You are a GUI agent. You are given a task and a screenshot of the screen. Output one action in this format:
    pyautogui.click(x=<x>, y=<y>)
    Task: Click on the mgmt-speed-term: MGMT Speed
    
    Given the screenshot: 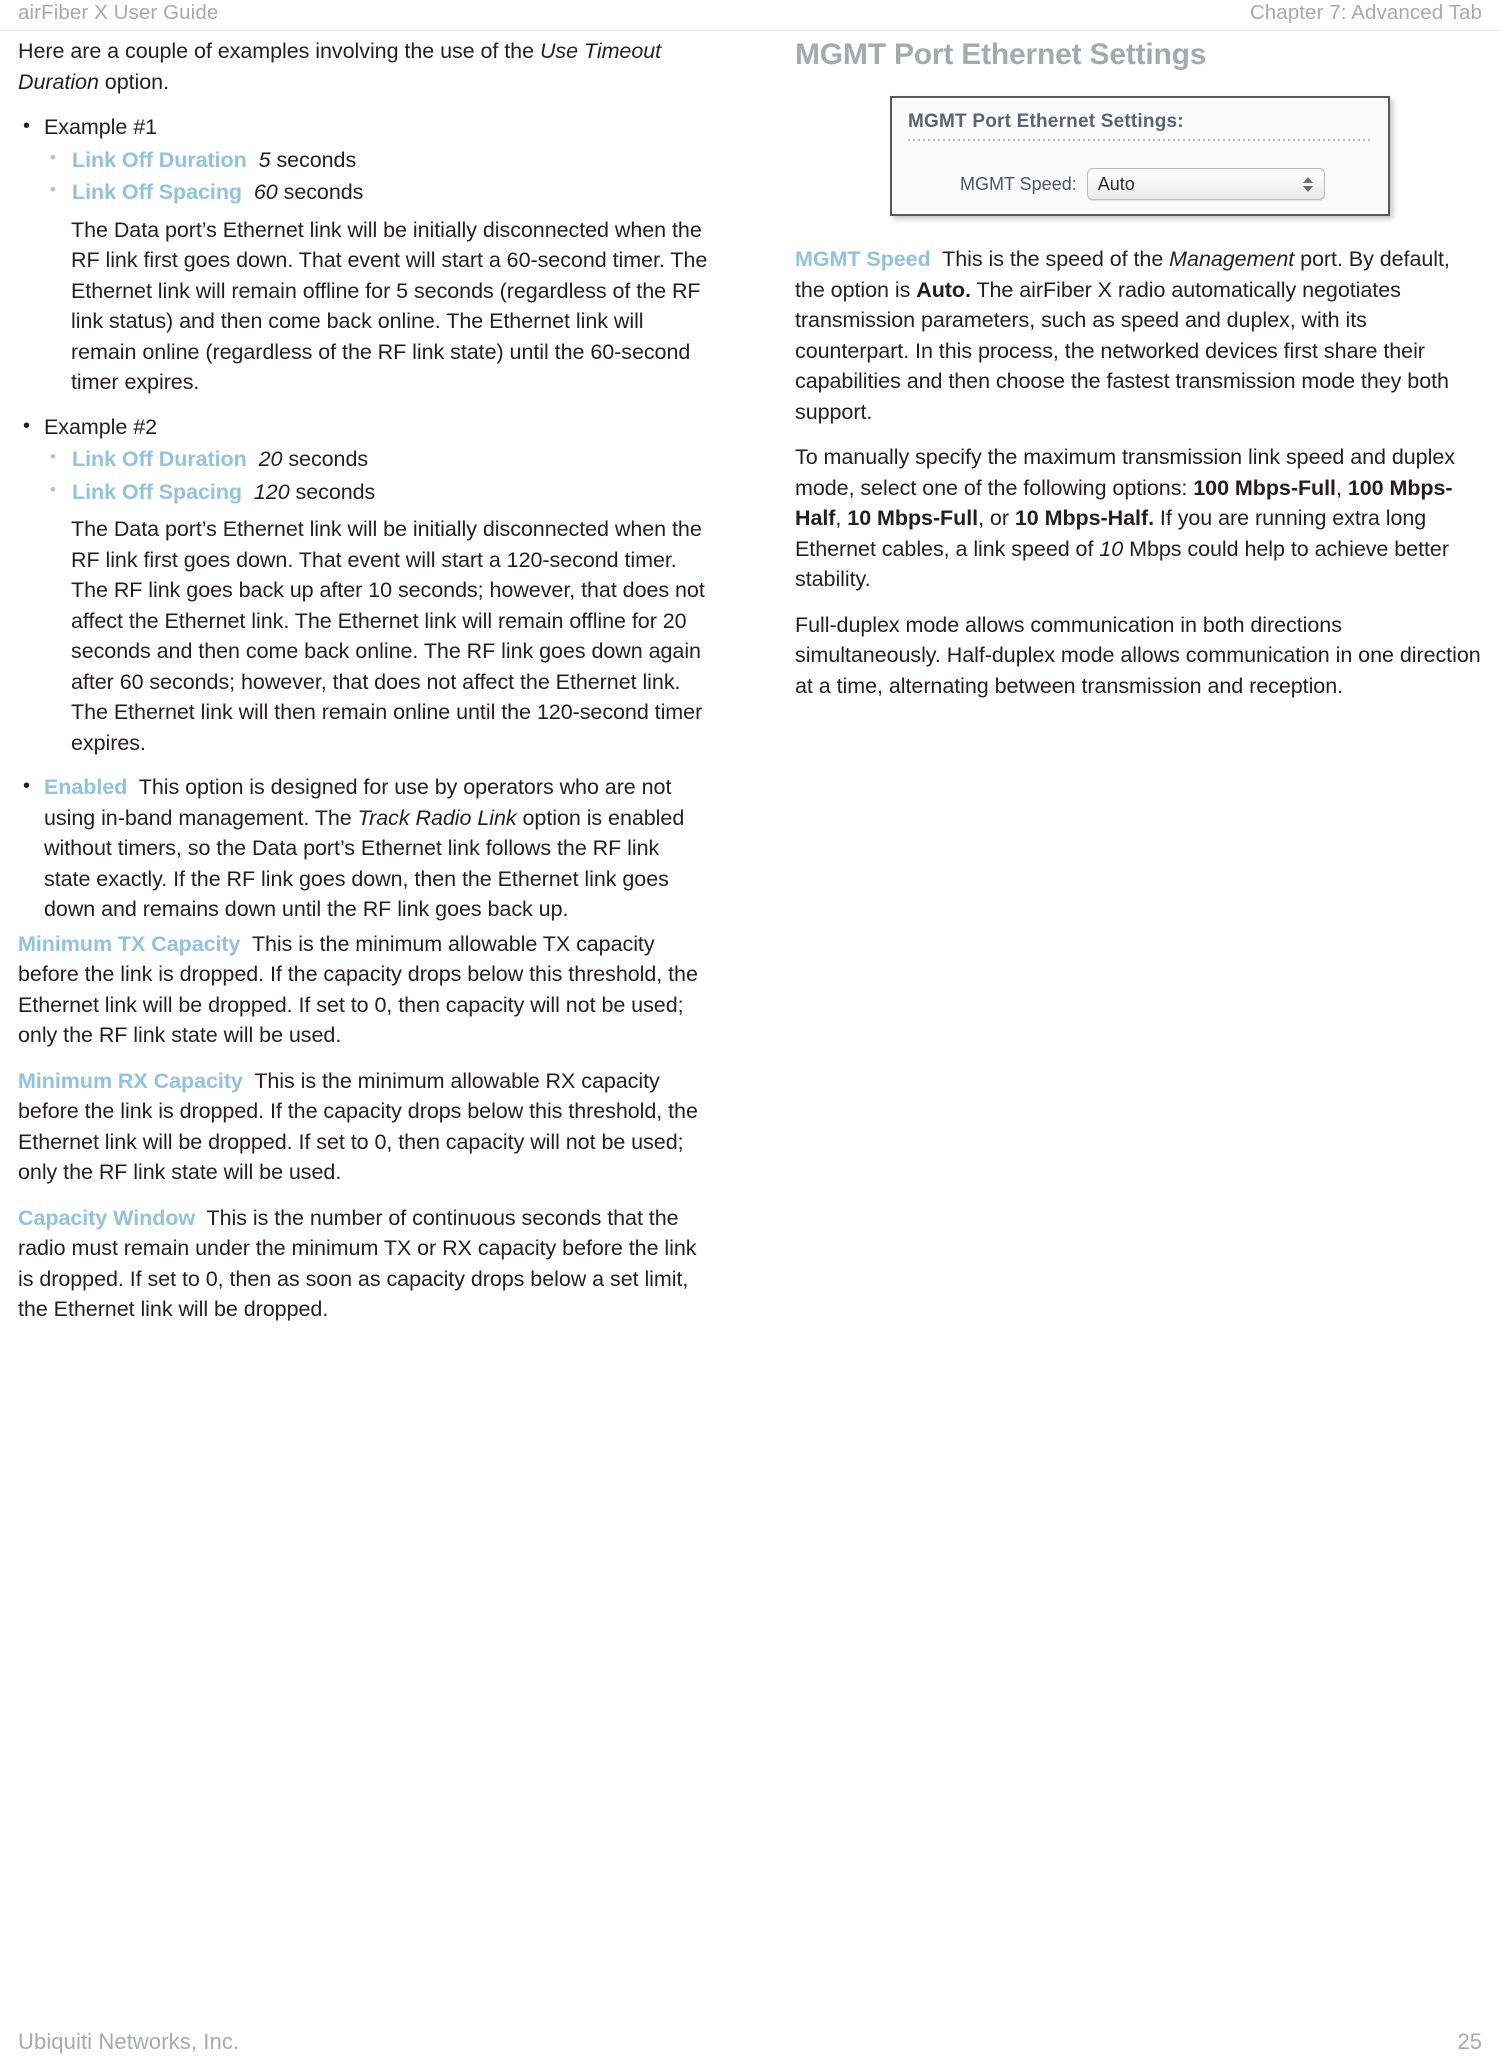 What is the action you would take?
    pyautogui.click(x=863, y=259)
    